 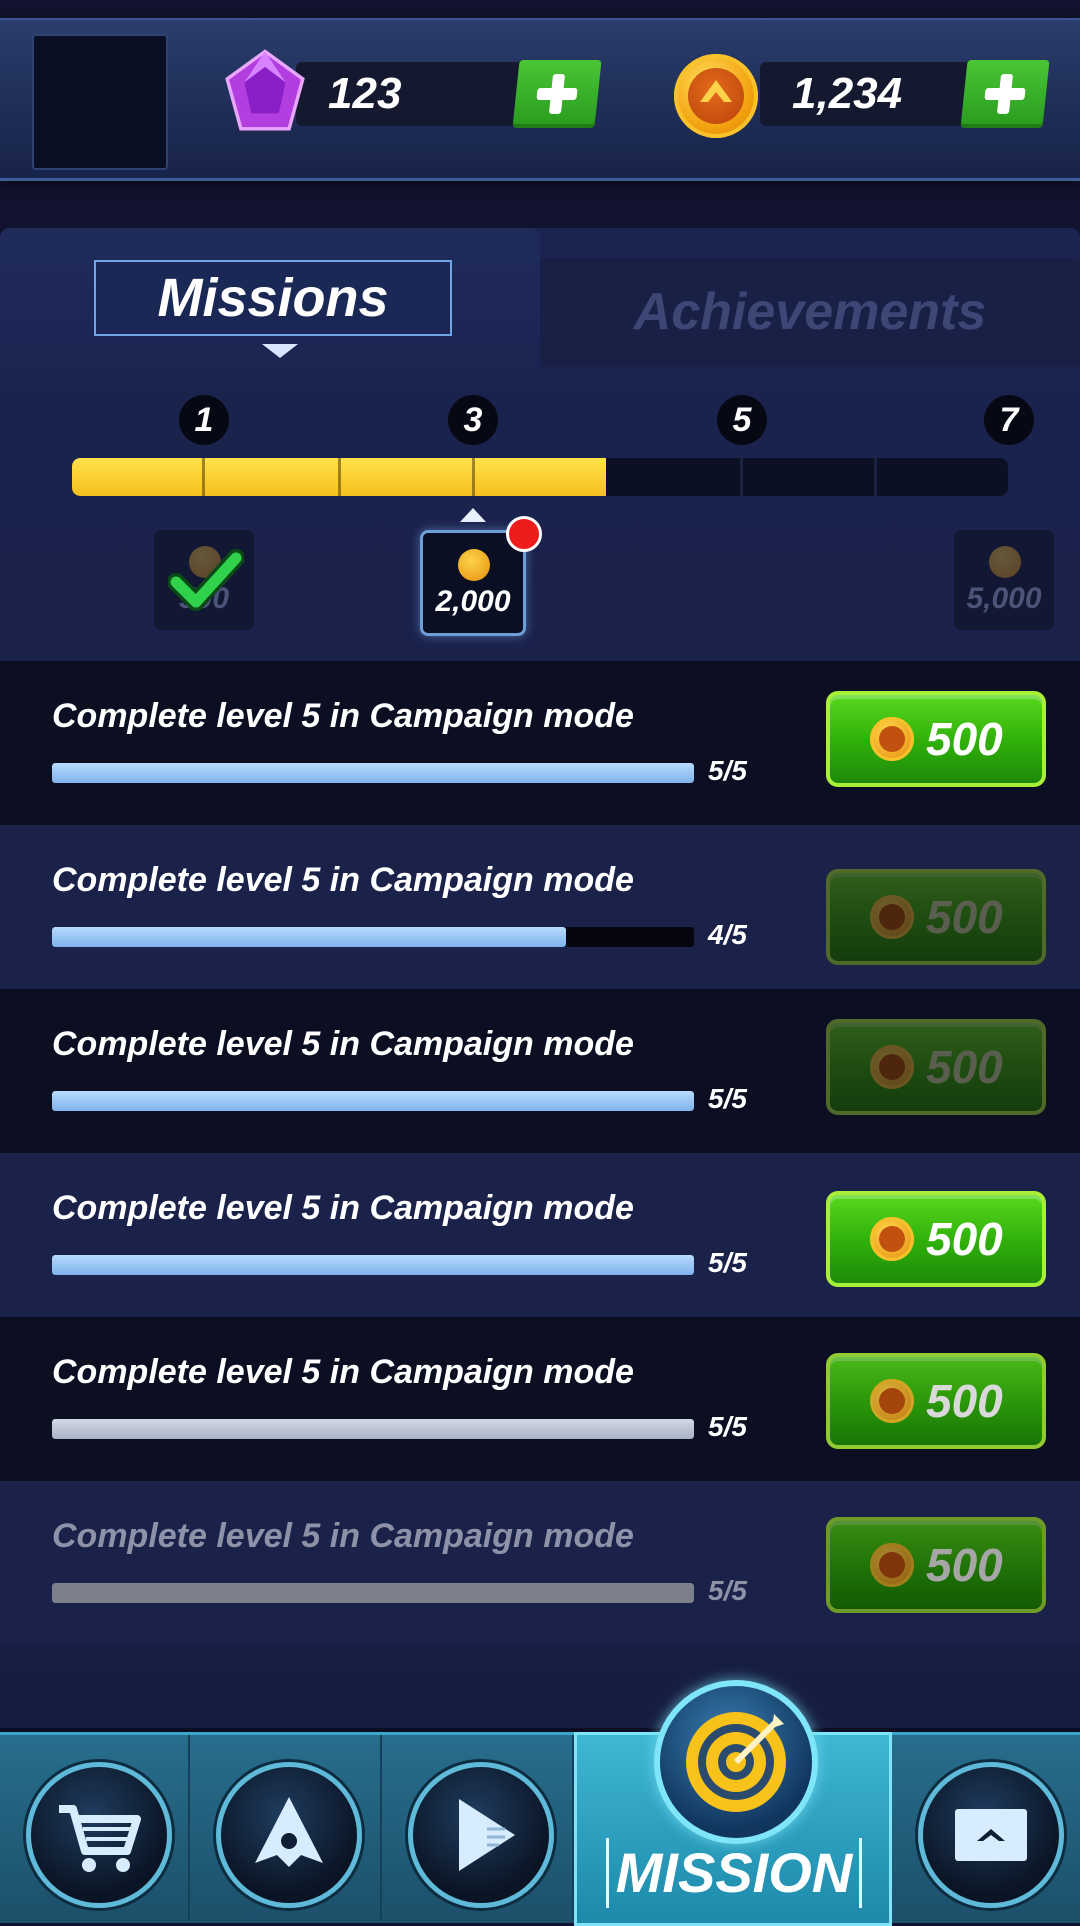 I want to click on progress-marker-icon, so click(x=473, y=515).